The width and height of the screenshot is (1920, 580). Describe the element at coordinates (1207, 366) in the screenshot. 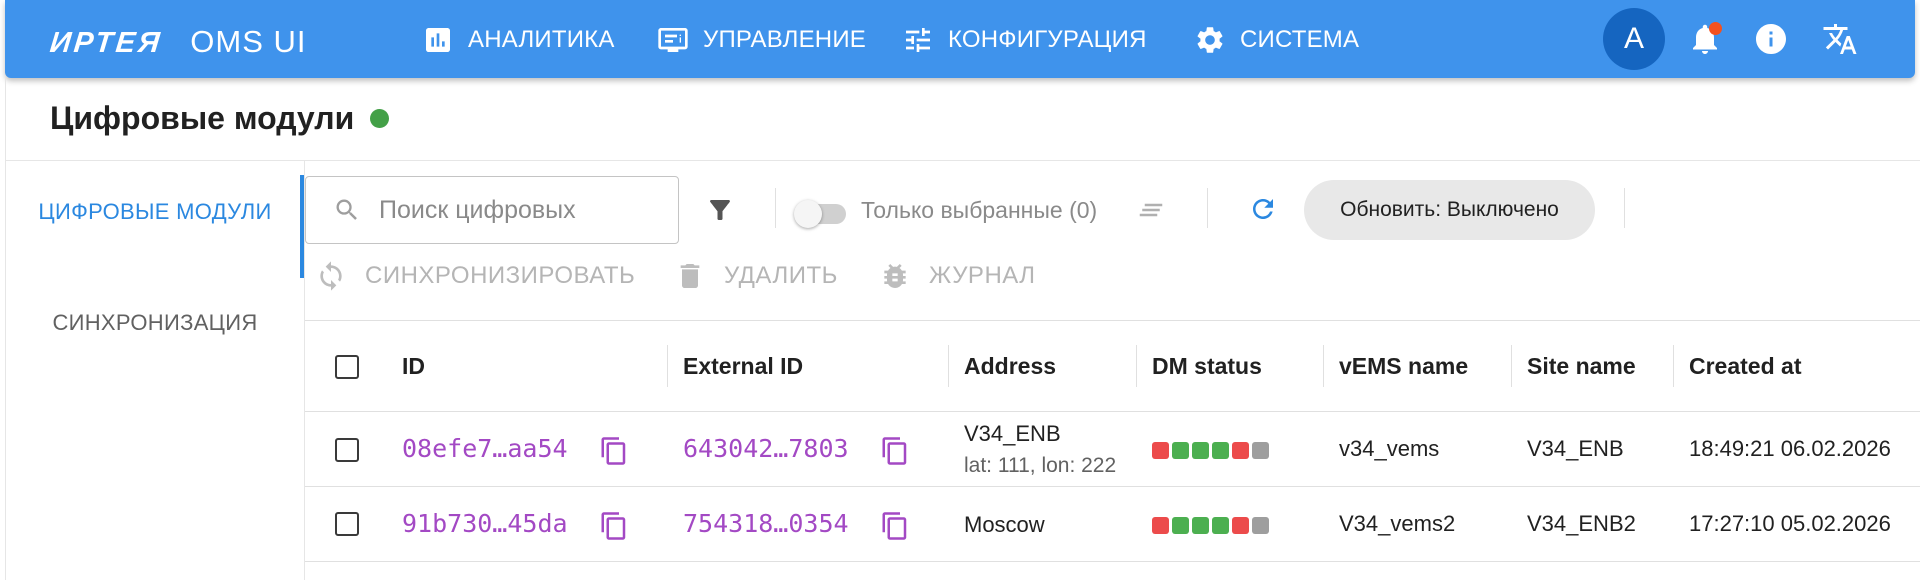

I see `column-header-dm-status: DM status` at that location.